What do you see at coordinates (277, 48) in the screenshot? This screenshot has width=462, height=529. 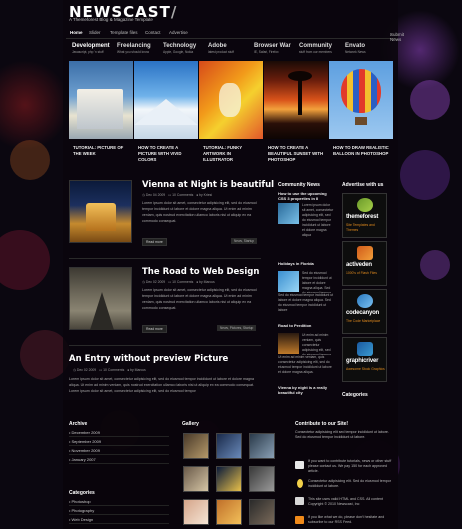 I see `category-browser-war: Browser War IE, Safari, Firefox` at bounding box center [277, 48].